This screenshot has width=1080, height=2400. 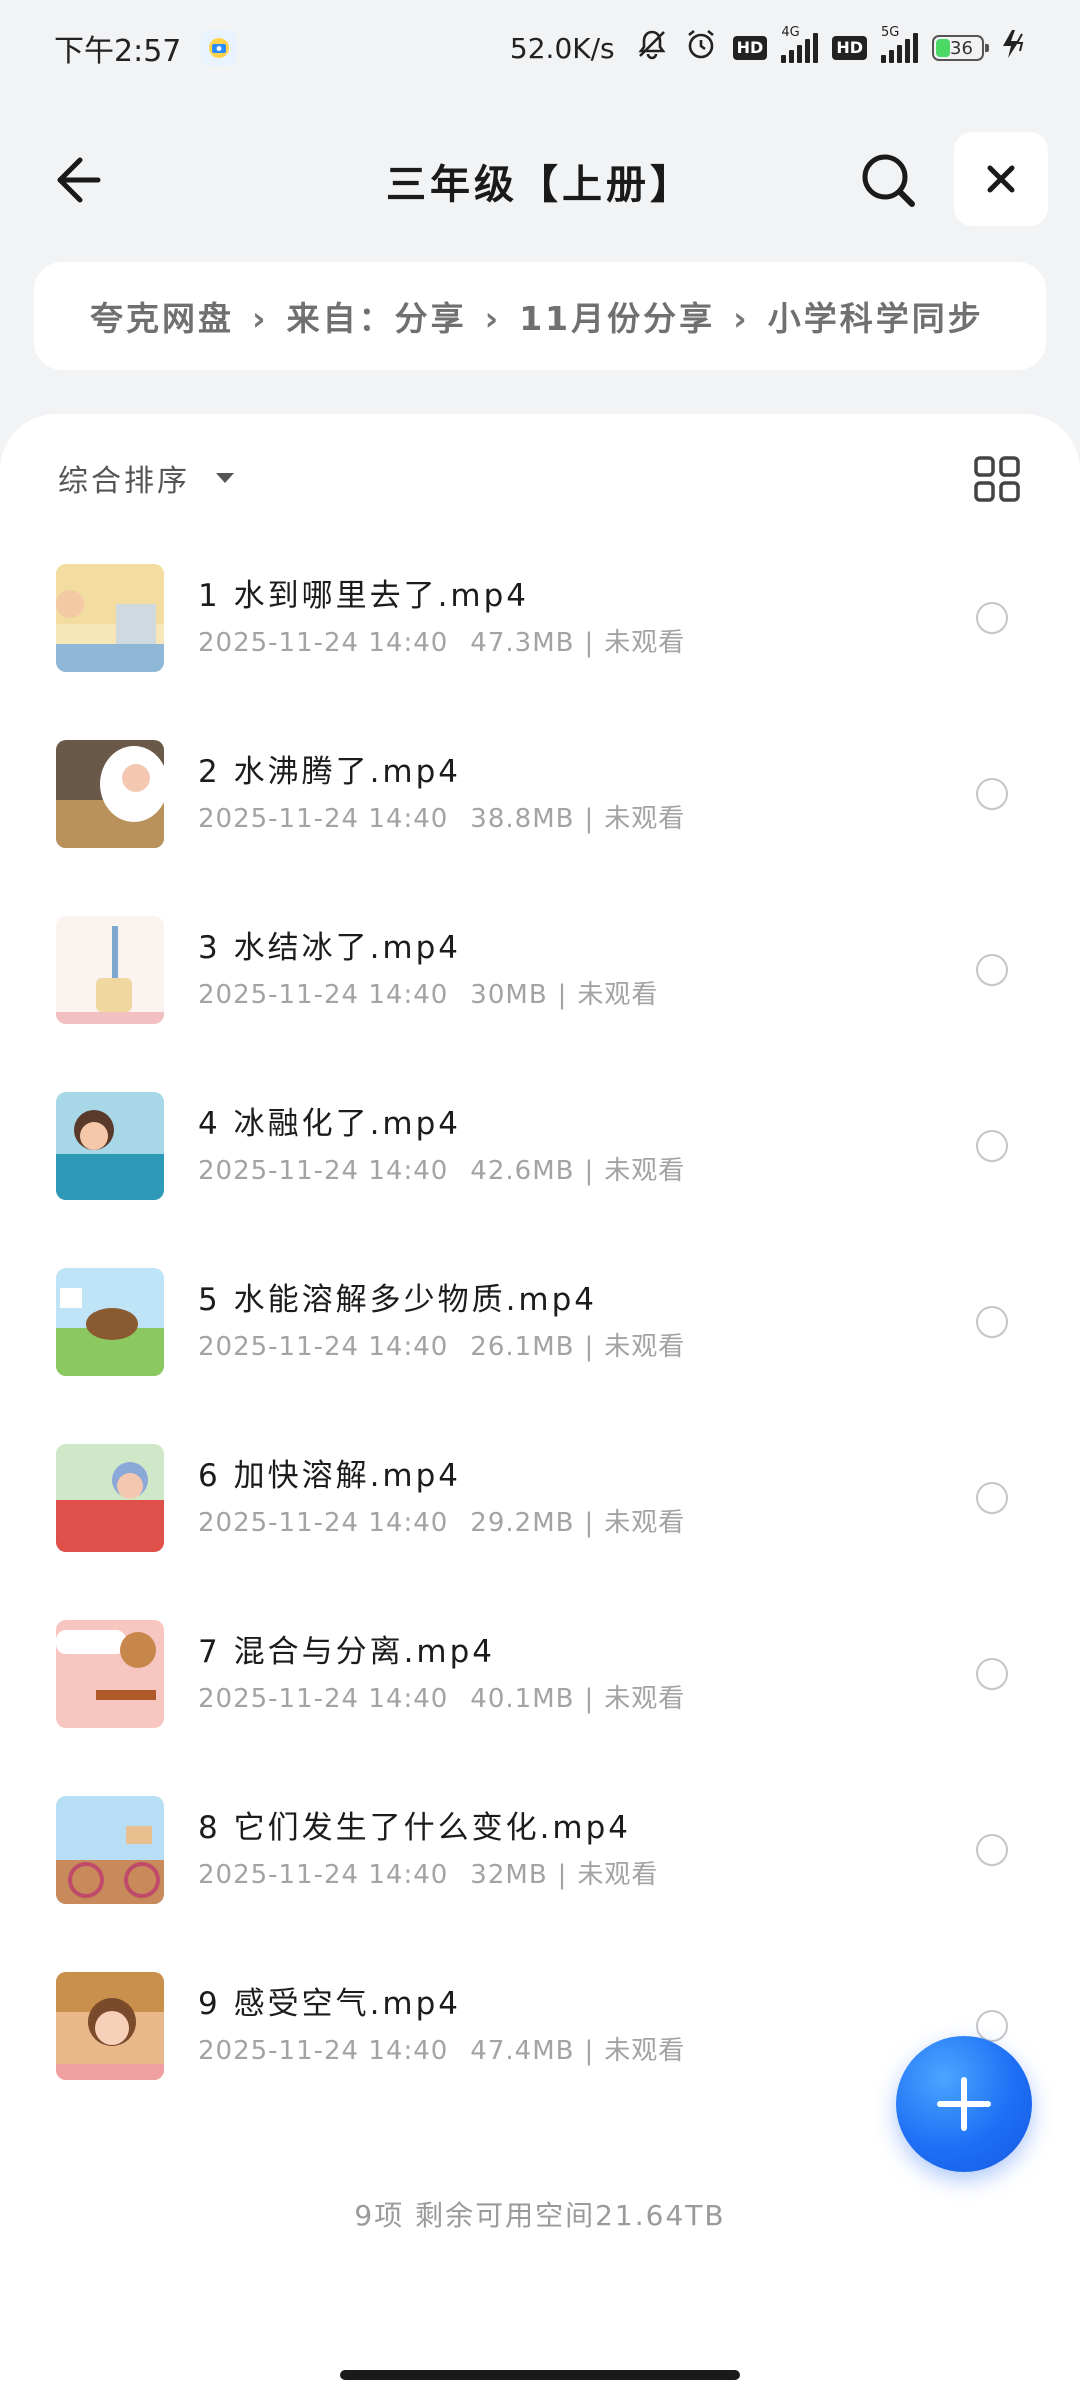 What do you see at coordinates (899, 44) in the screenshot?
I see `signal-icon-2: 5G` at bounding box center [899, 44].